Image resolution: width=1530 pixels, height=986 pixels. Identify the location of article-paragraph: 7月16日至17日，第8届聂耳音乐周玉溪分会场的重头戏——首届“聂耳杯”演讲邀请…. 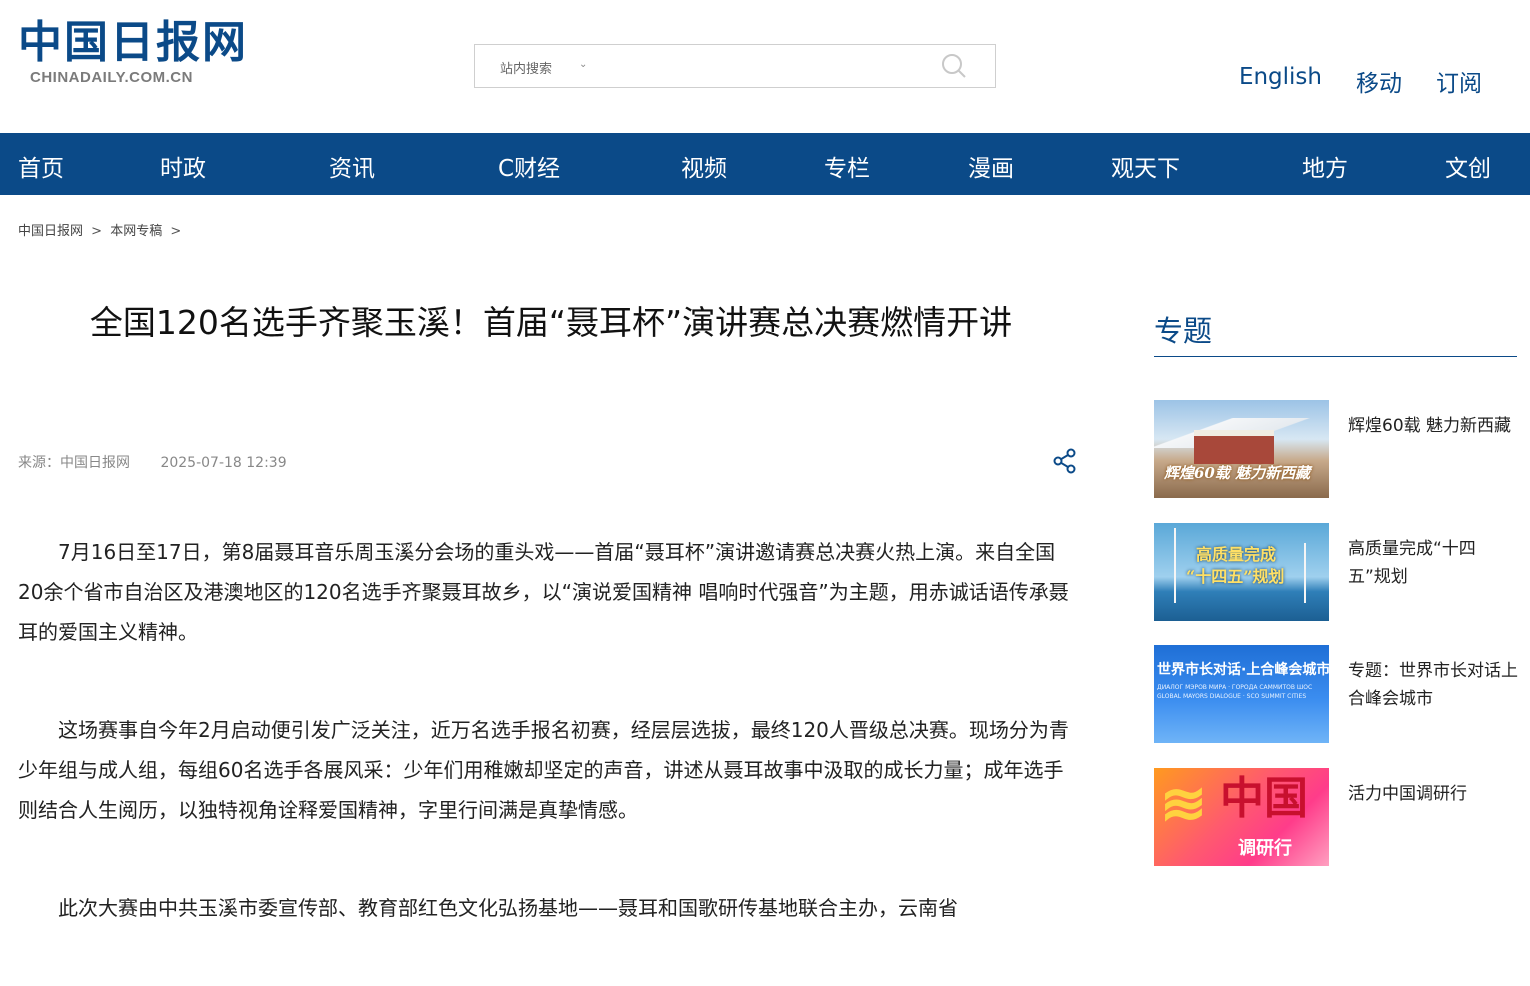
(543, 592).